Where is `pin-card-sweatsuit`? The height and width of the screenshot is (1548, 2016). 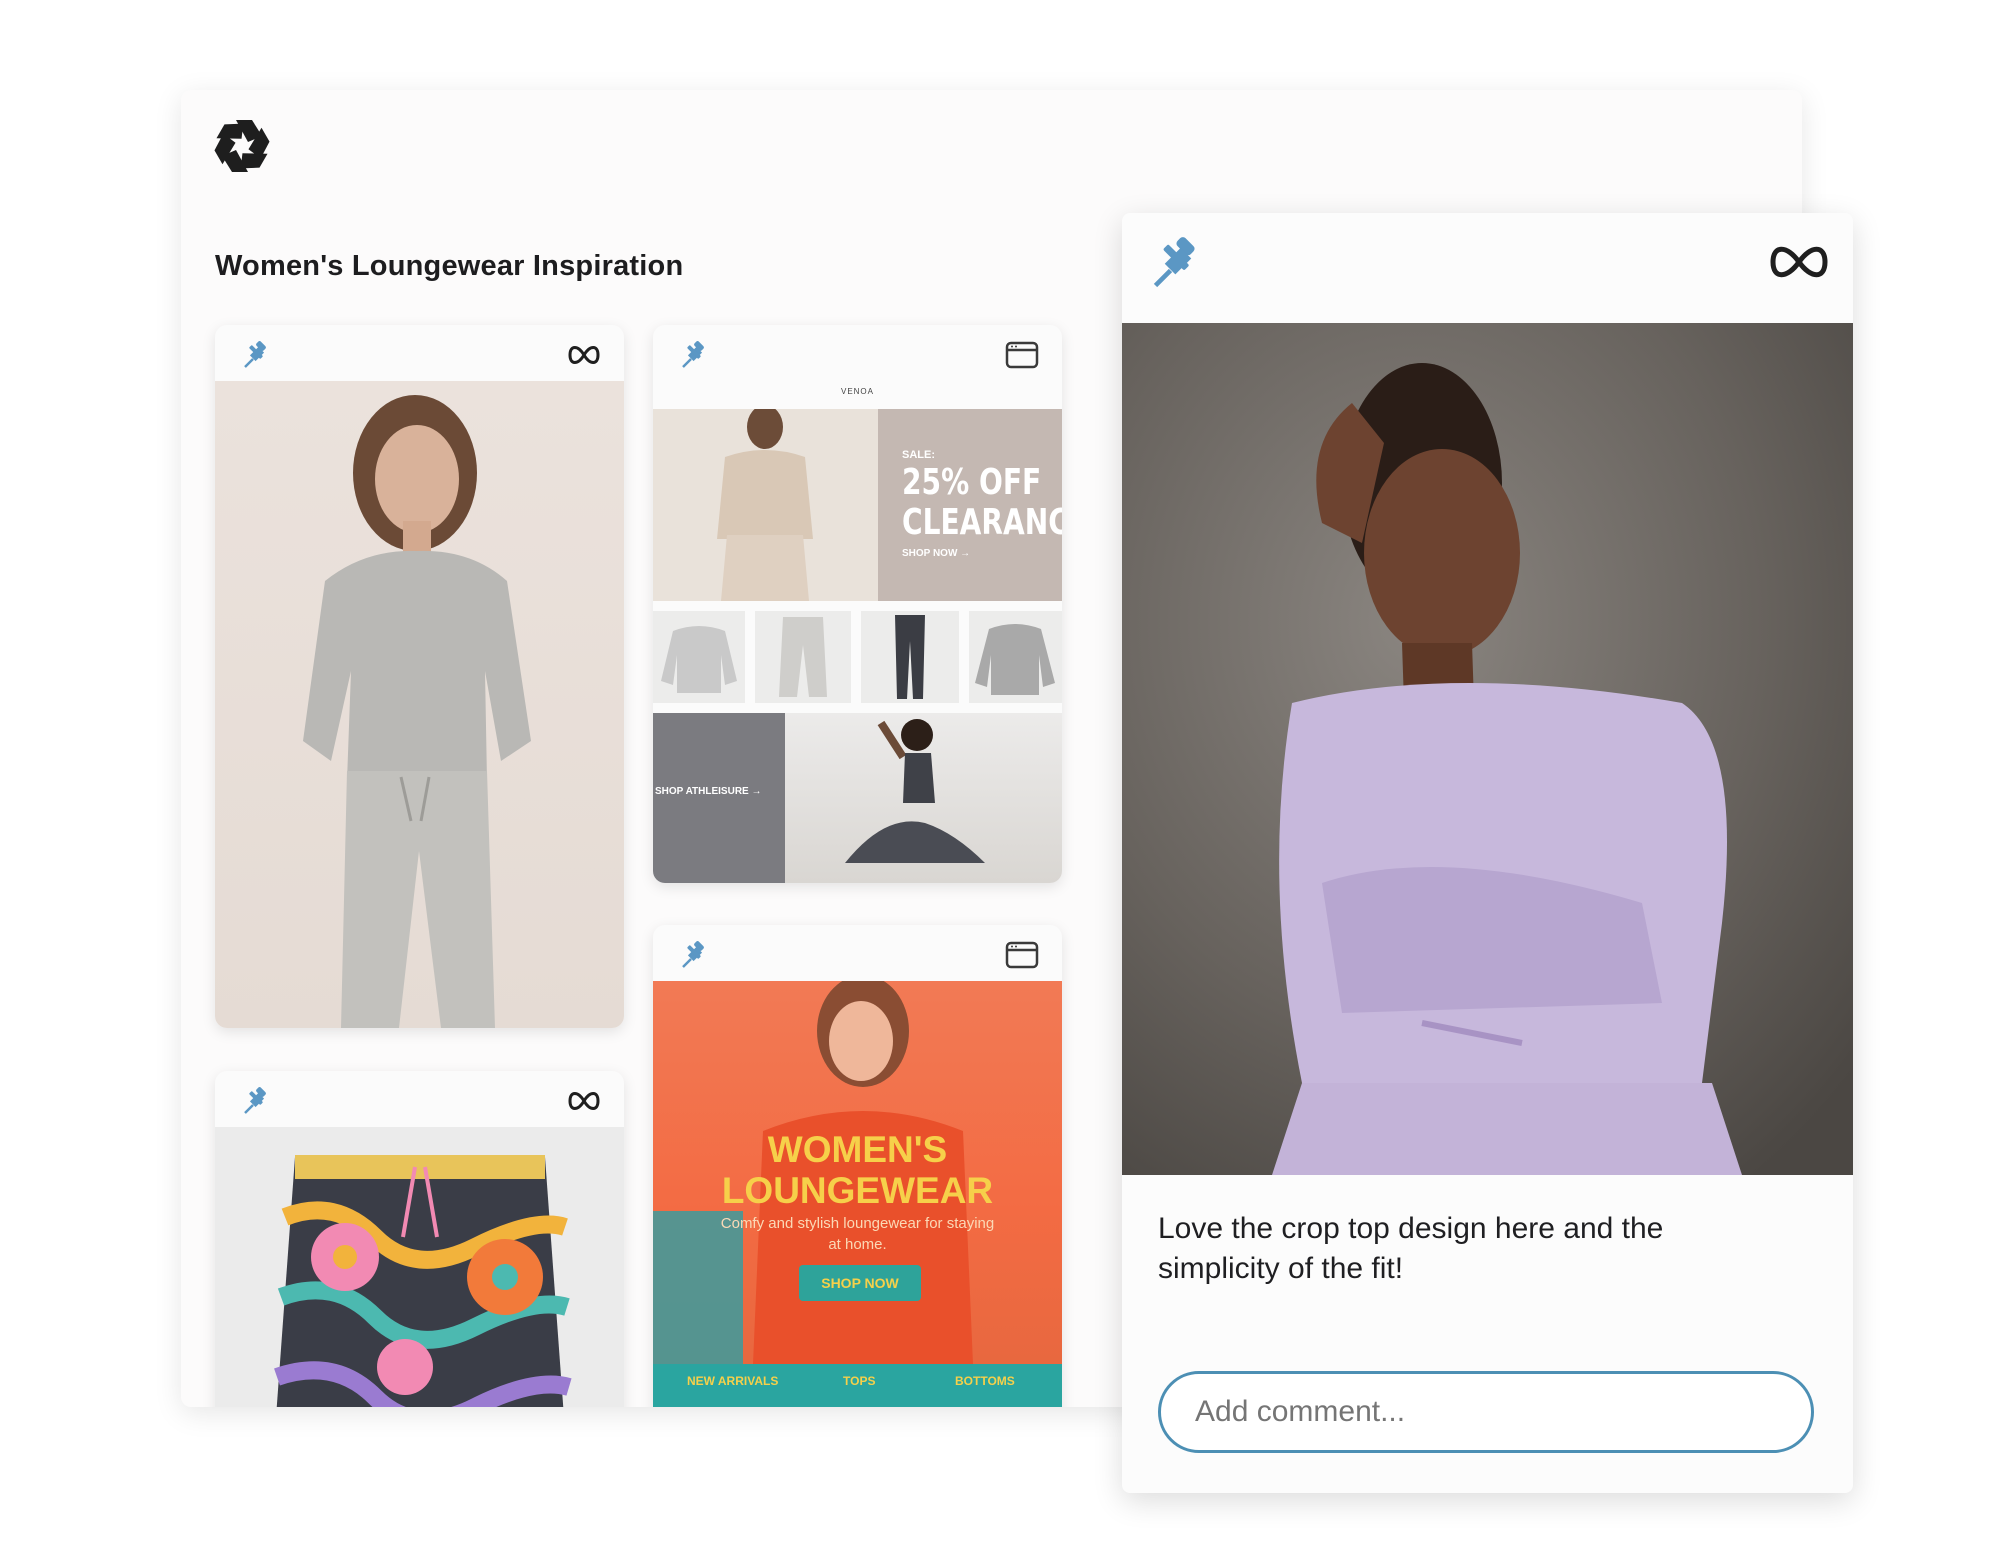
pin-card-sweatsuit is located at coordinates (419, 676).